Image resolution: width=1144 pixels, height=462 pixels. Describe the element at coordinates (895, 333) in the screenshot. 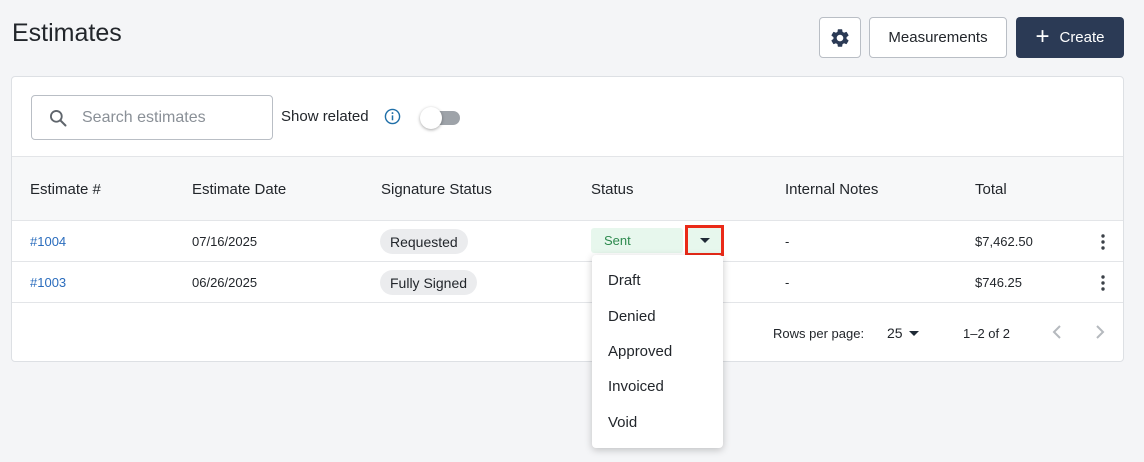

I see `rows-per-page-select: 25` at that location.